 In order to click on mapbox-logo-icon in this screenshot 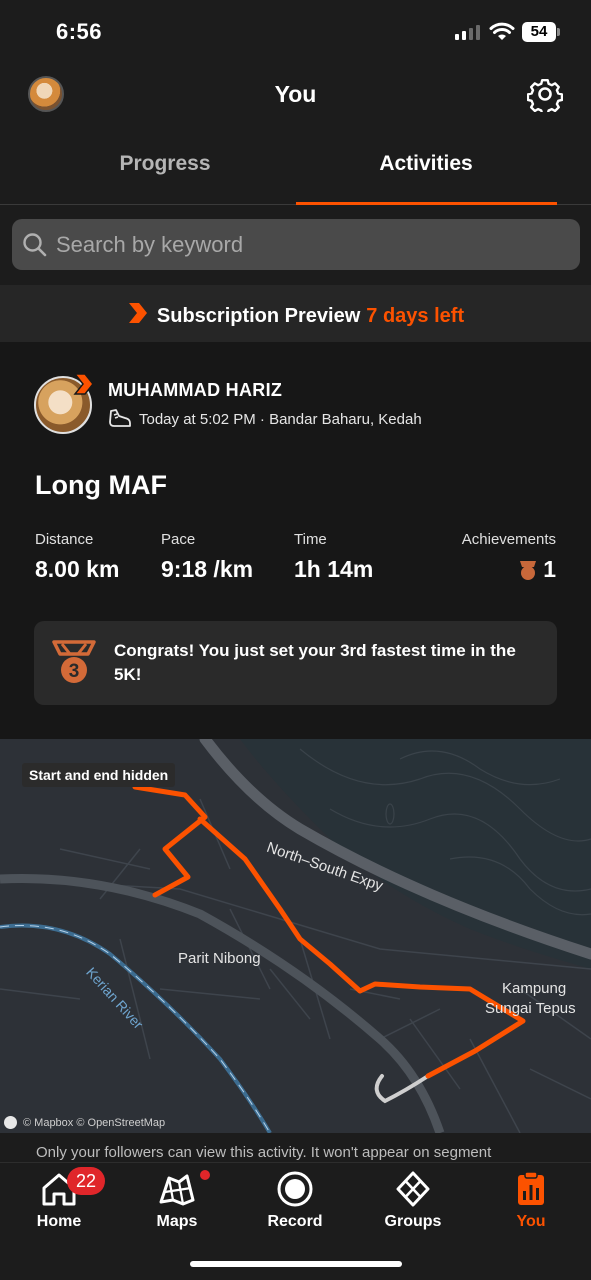, I will do `click(10, 1122)`.